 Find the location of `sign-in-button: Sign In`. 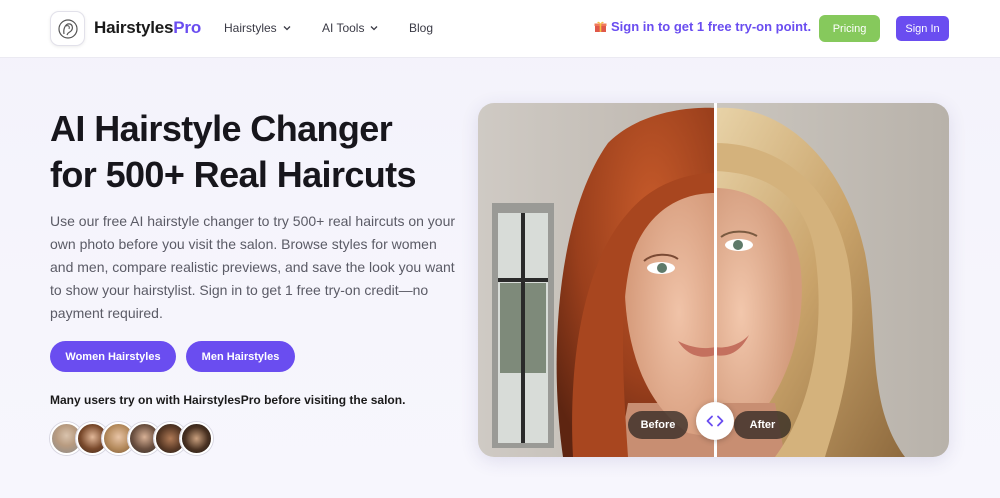

sign-in-button: Sign In is located at coordinates (922, 28).